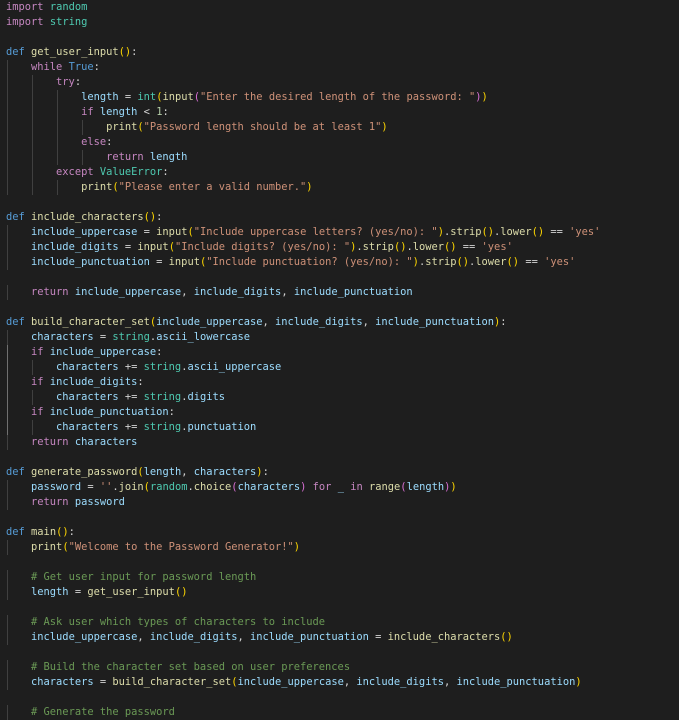  What do you see at coordinates (339, 712) in the screenshot?
I see `code-line: # Generate the password` at bounding box center [339, 712].